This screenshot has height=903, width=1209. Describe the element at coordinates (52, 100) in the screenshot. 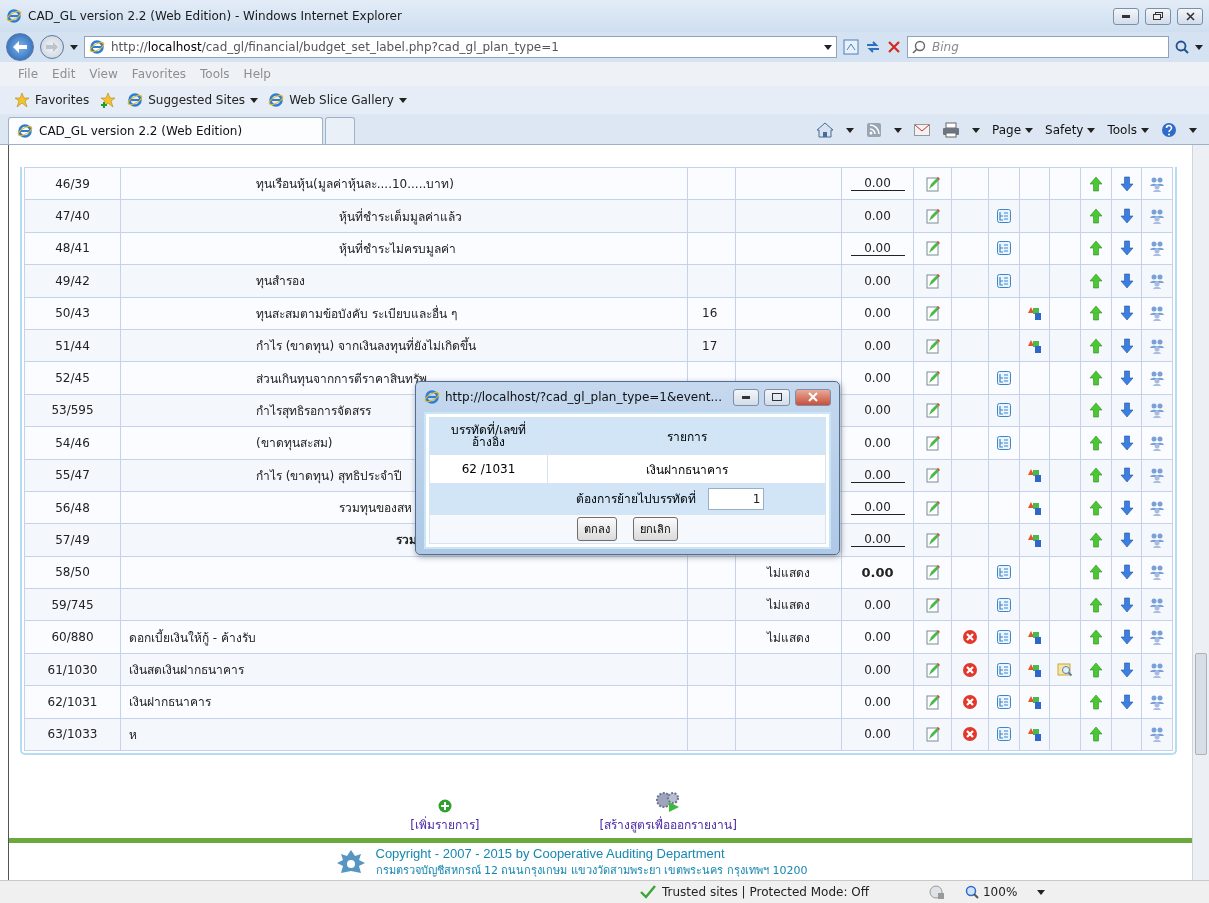

I see `favorites-button: Favorites` at that location.